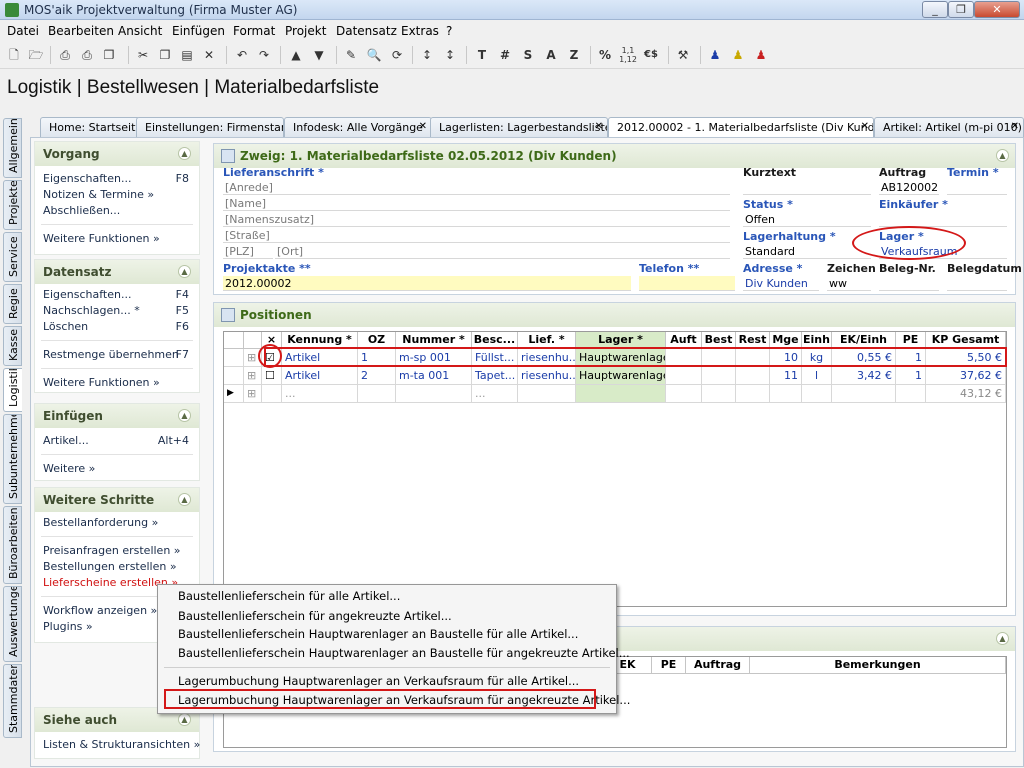 This screenshot has height=768, width=1024. Describe the element at coordinates (12, 701) in the screenshot. I see `vtab-stammdaten: Stammdaten` at that location.